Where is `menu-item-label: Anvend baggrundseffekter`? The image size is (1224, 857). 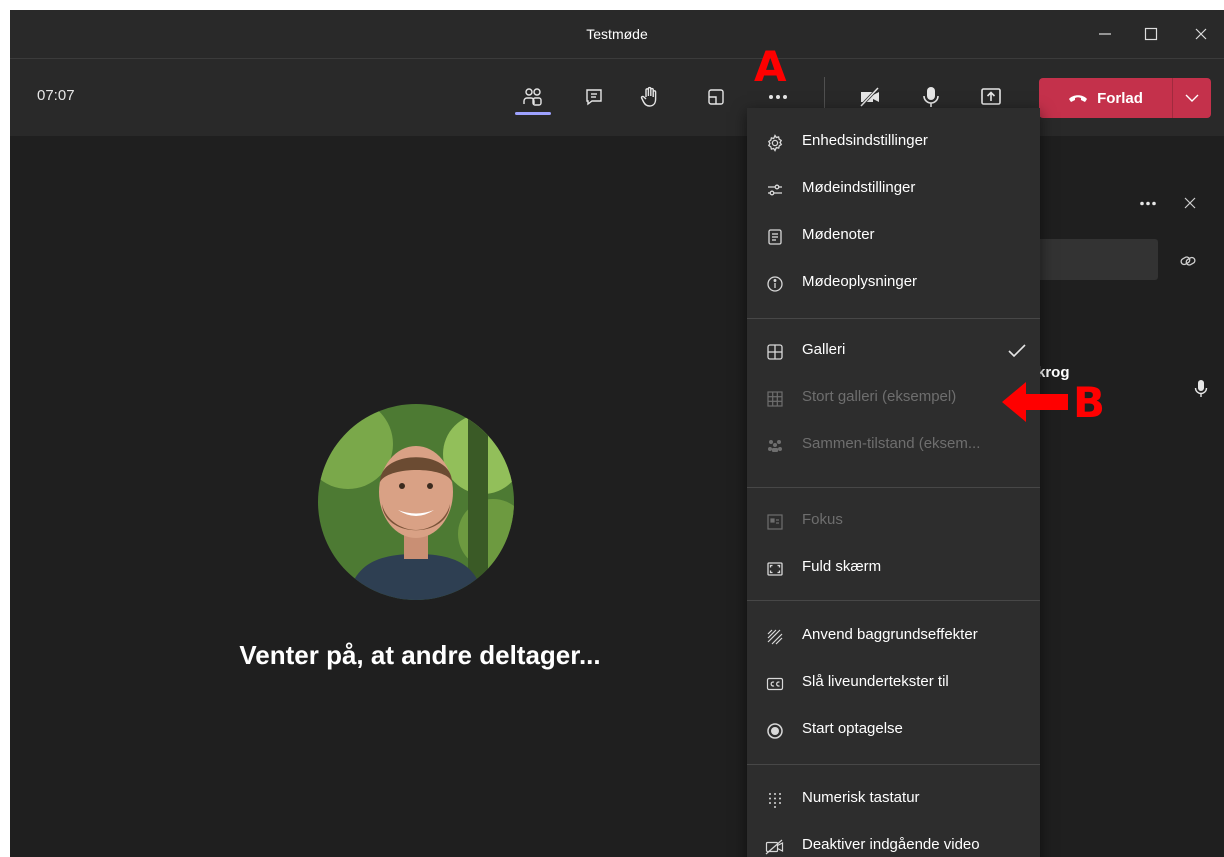 menu-item-label: Anvend baggrundseffekter is located at coordinates (890, 634).